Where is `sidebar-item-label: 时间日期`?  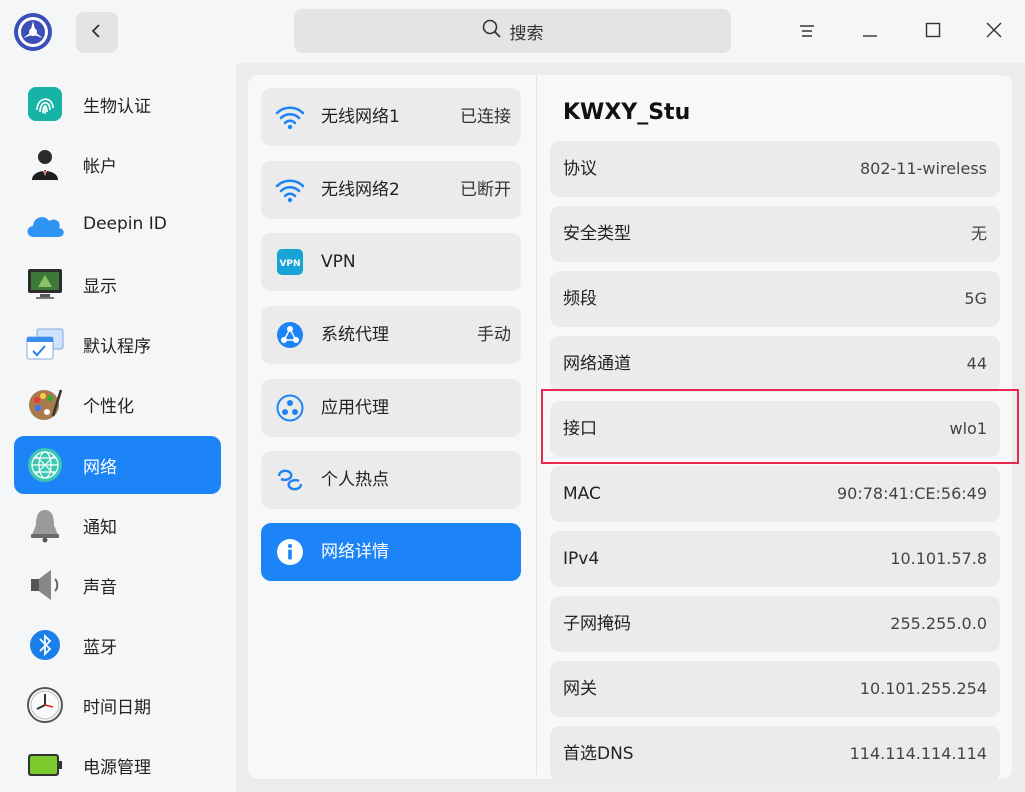
sidebar-item-label: 时间日期 is located at coordinates (117, 707).